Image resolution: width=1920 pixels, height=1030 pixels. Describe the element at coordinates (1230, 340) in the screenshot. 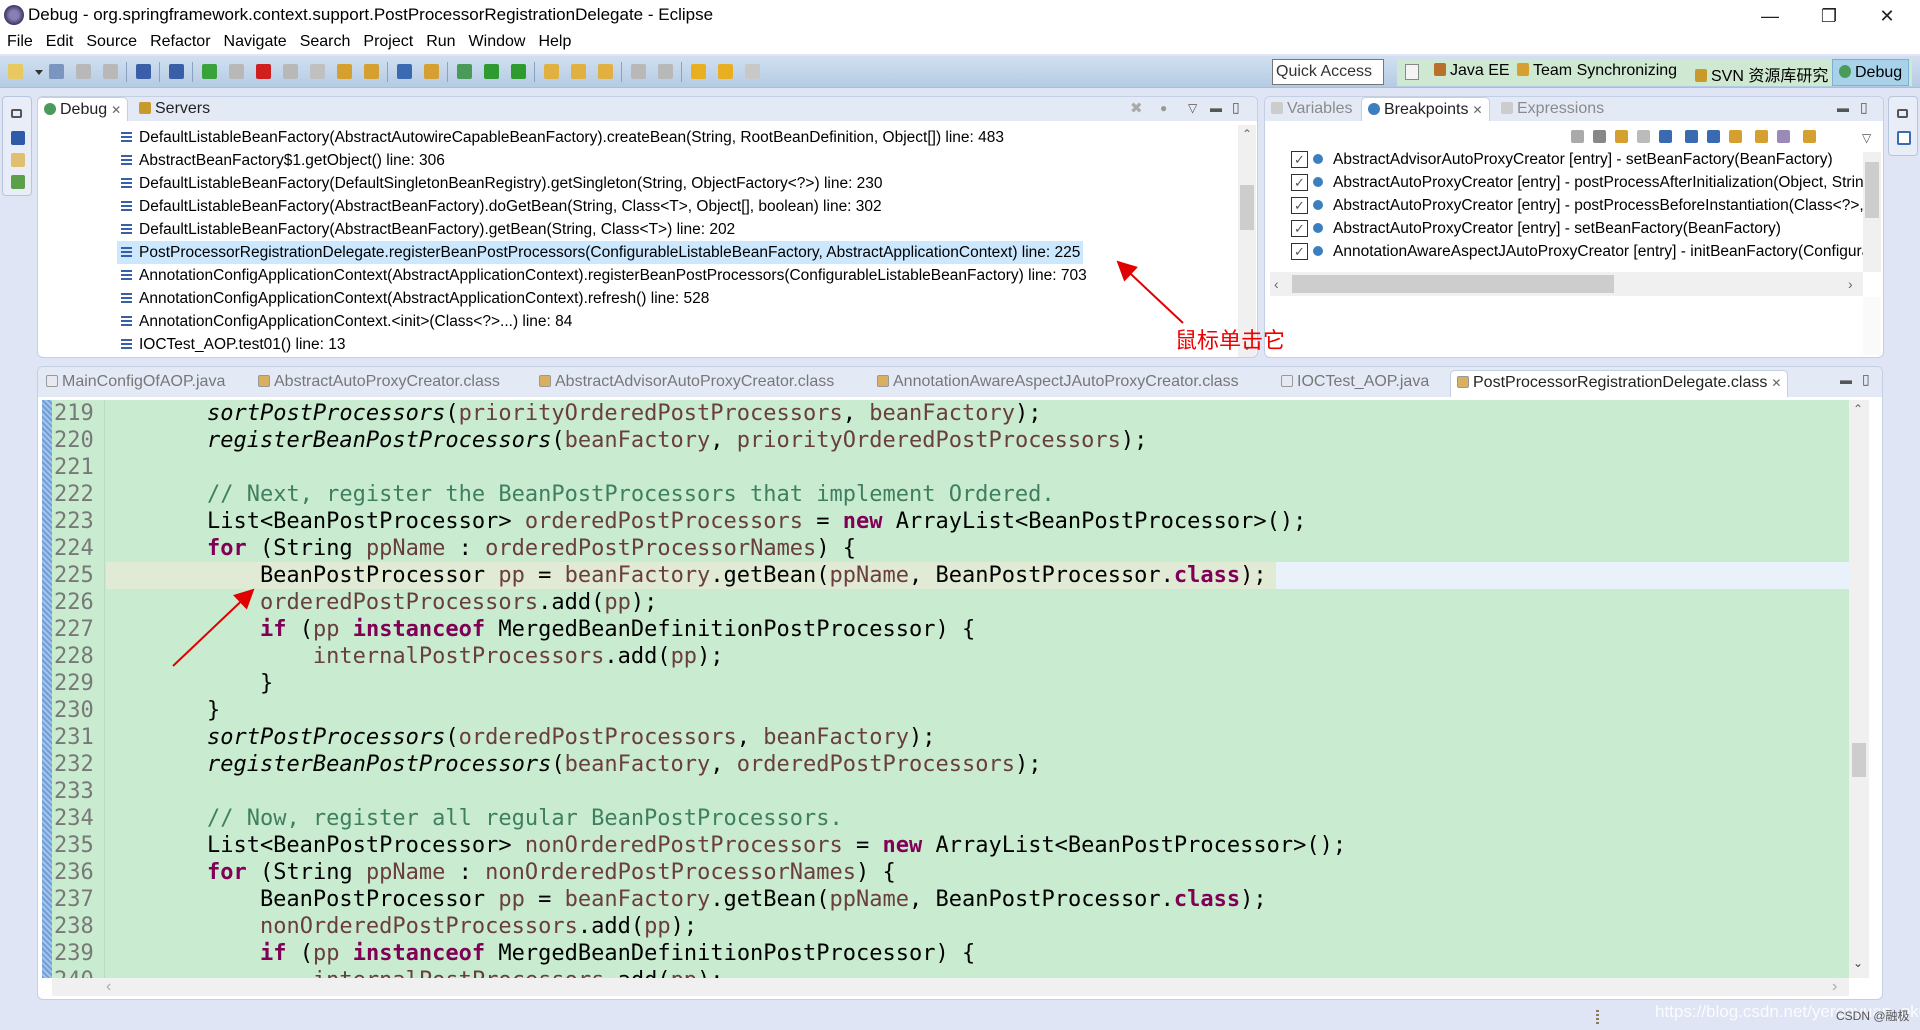

I see `annotation-label: 鼠标单击它` at that location.